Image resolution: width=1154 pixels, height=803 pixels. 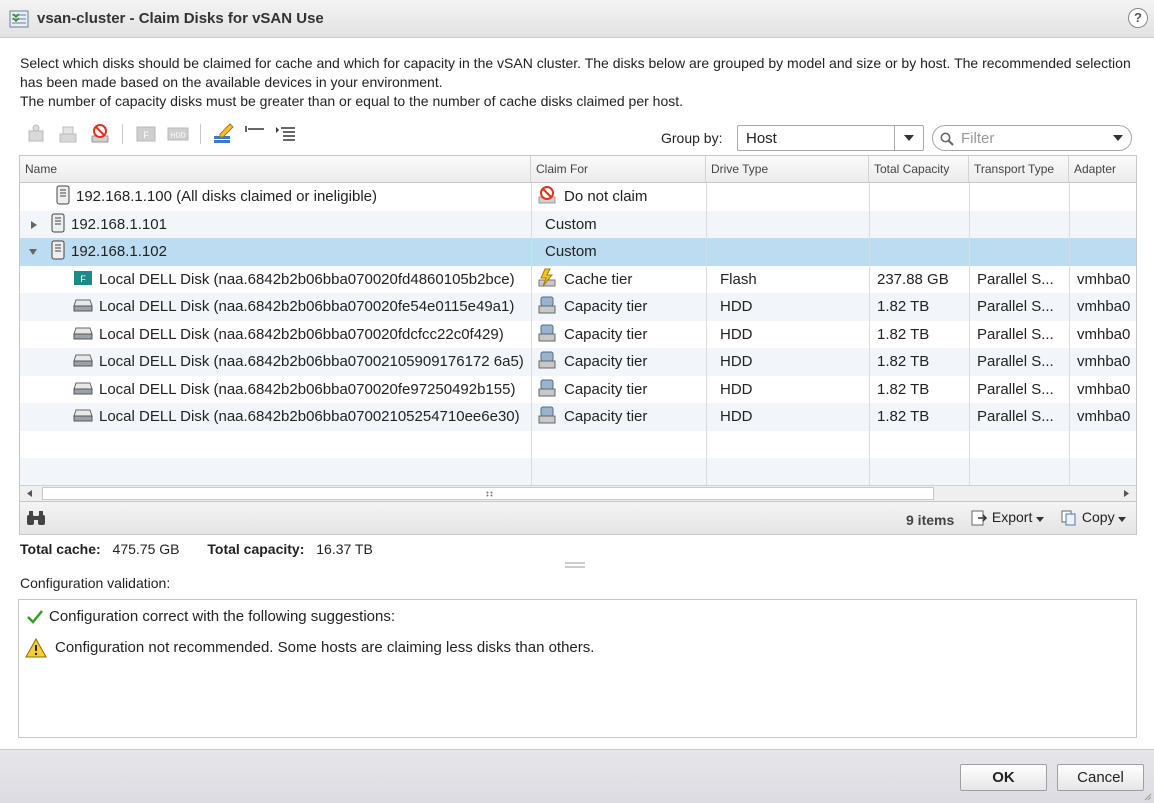 I want to click on row-name: 192.168.1.102, so click(x=119, y=251).